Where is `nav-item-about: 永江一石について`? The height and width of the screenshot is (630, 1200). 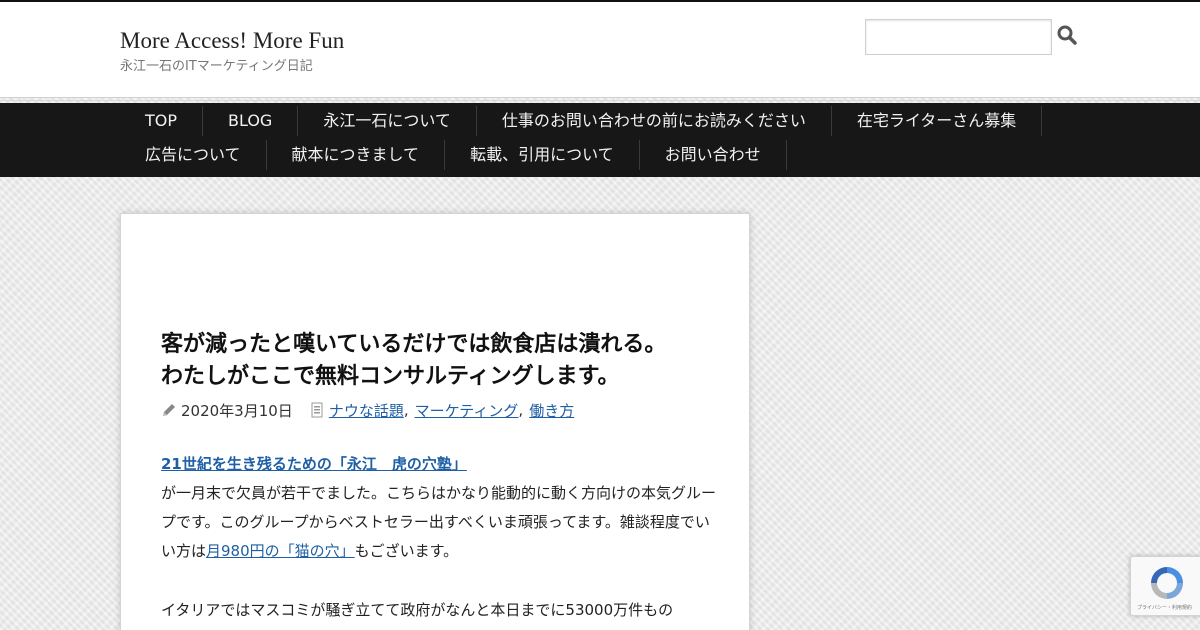
nav-item-about: 永江一石について is located at coordinates (387, 121).